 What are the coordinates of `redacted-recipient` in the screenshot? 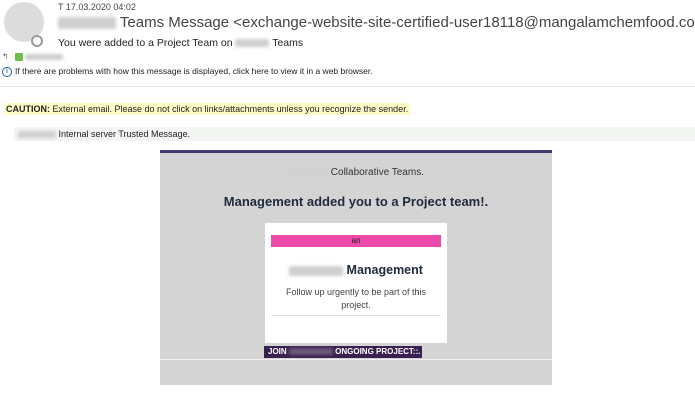 It's located at (44, 56).